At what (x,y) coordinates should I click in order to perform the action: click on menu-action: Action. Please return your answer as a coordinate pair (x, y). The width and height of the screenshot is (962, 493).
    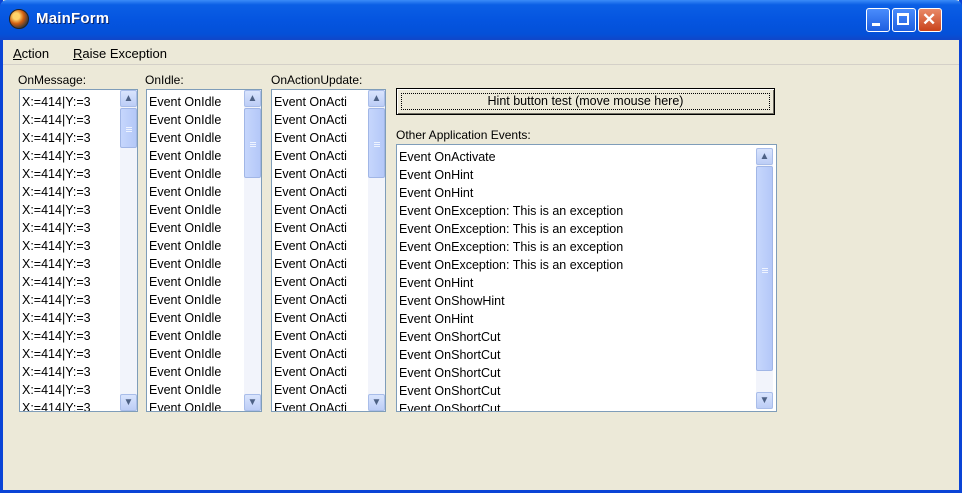
    Looking at the image, I should click on (31, 53).